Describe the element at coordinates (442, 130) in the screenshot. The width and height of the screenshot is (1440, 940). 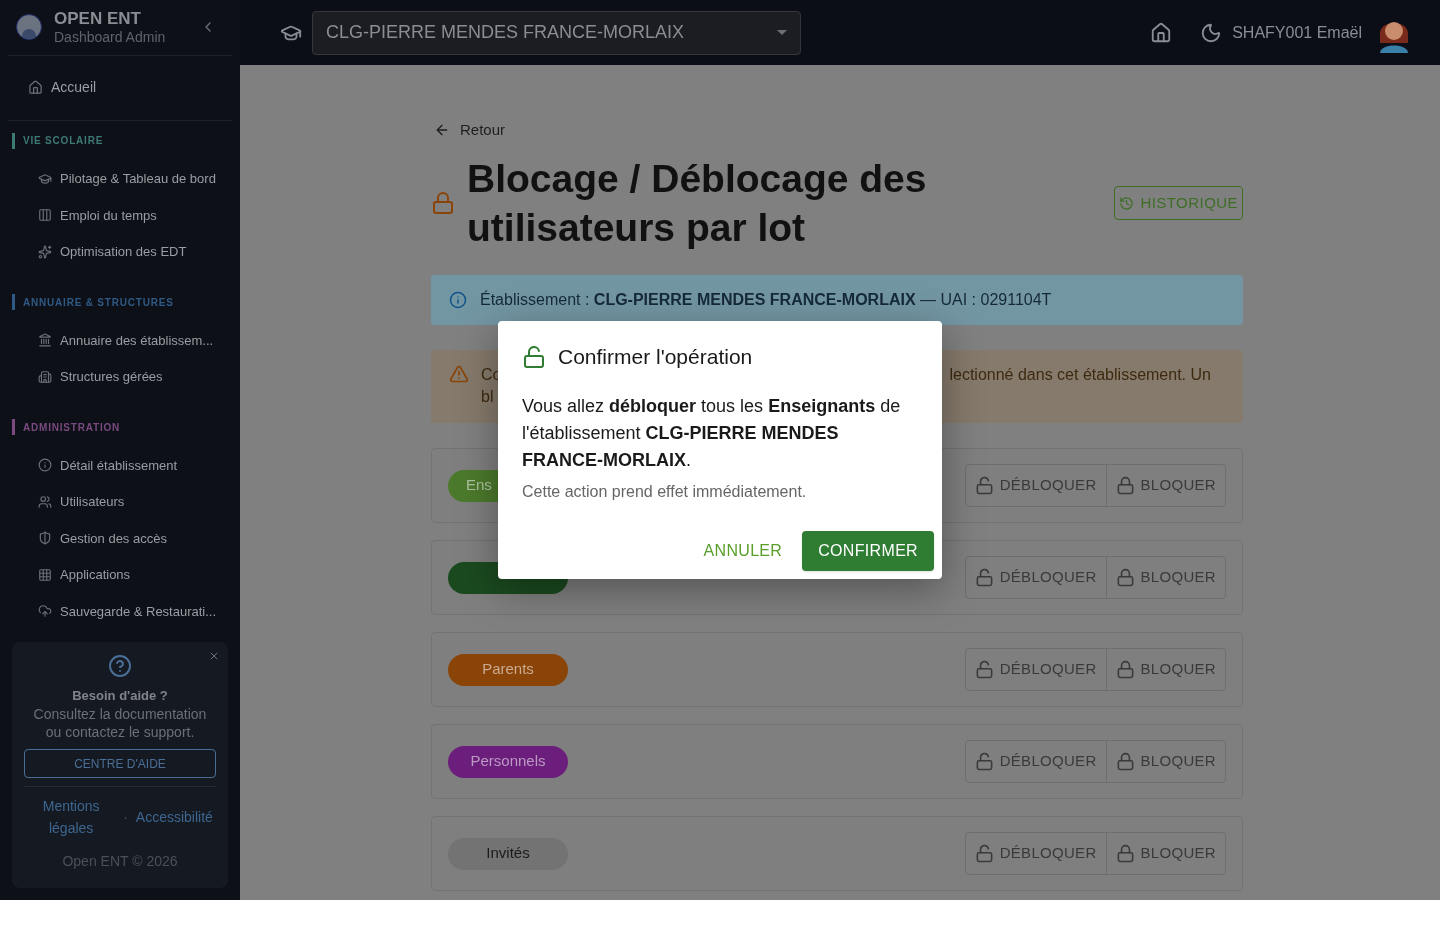
I see `back-arrow-icon` at that location.